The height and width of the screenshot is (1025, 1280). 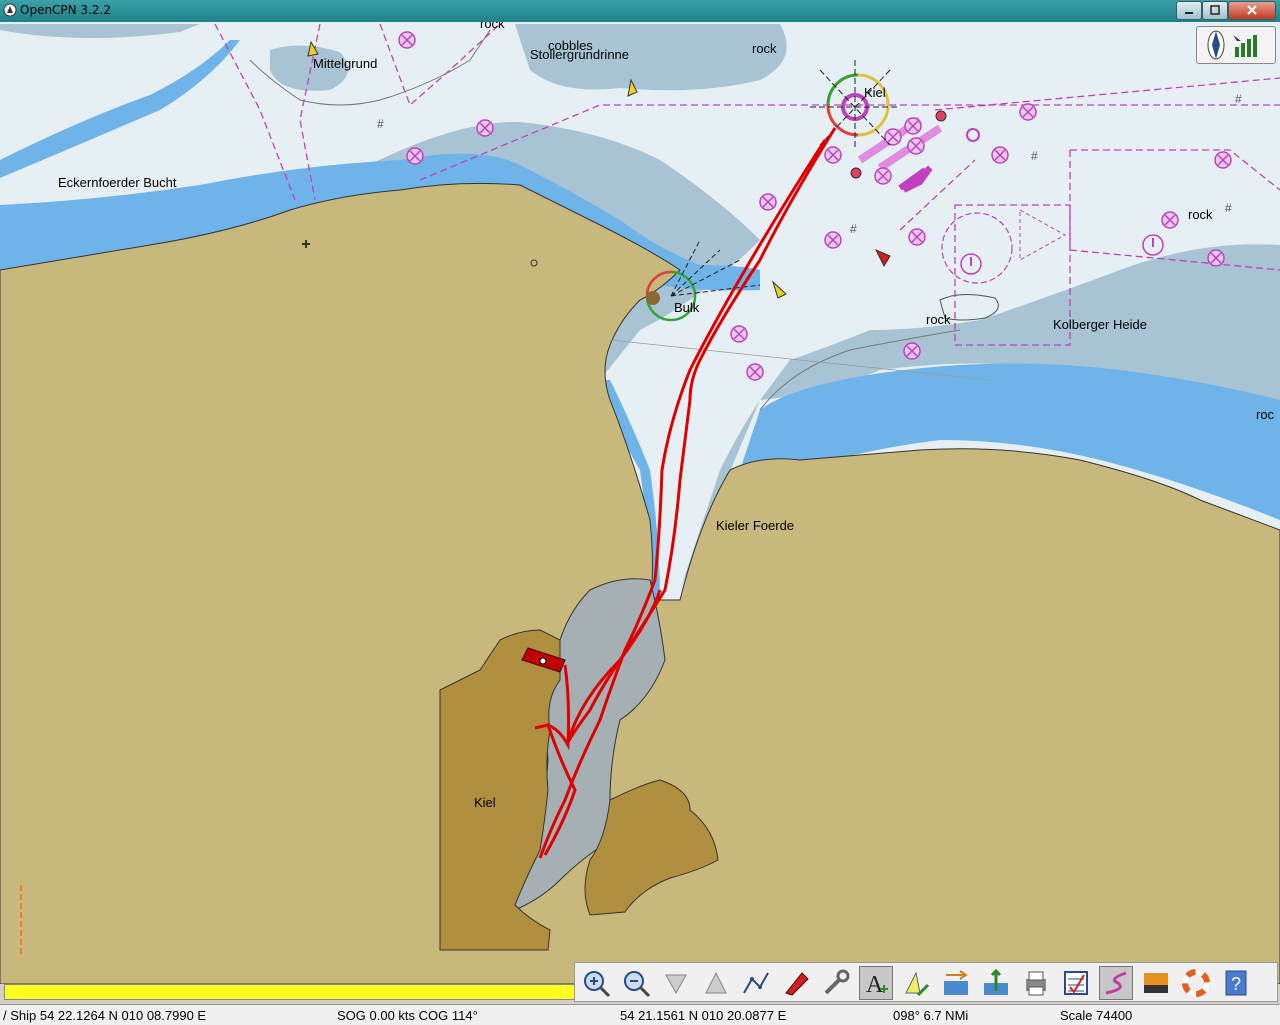 I want to click on route-manager-button, so click(x=1076, y=983).